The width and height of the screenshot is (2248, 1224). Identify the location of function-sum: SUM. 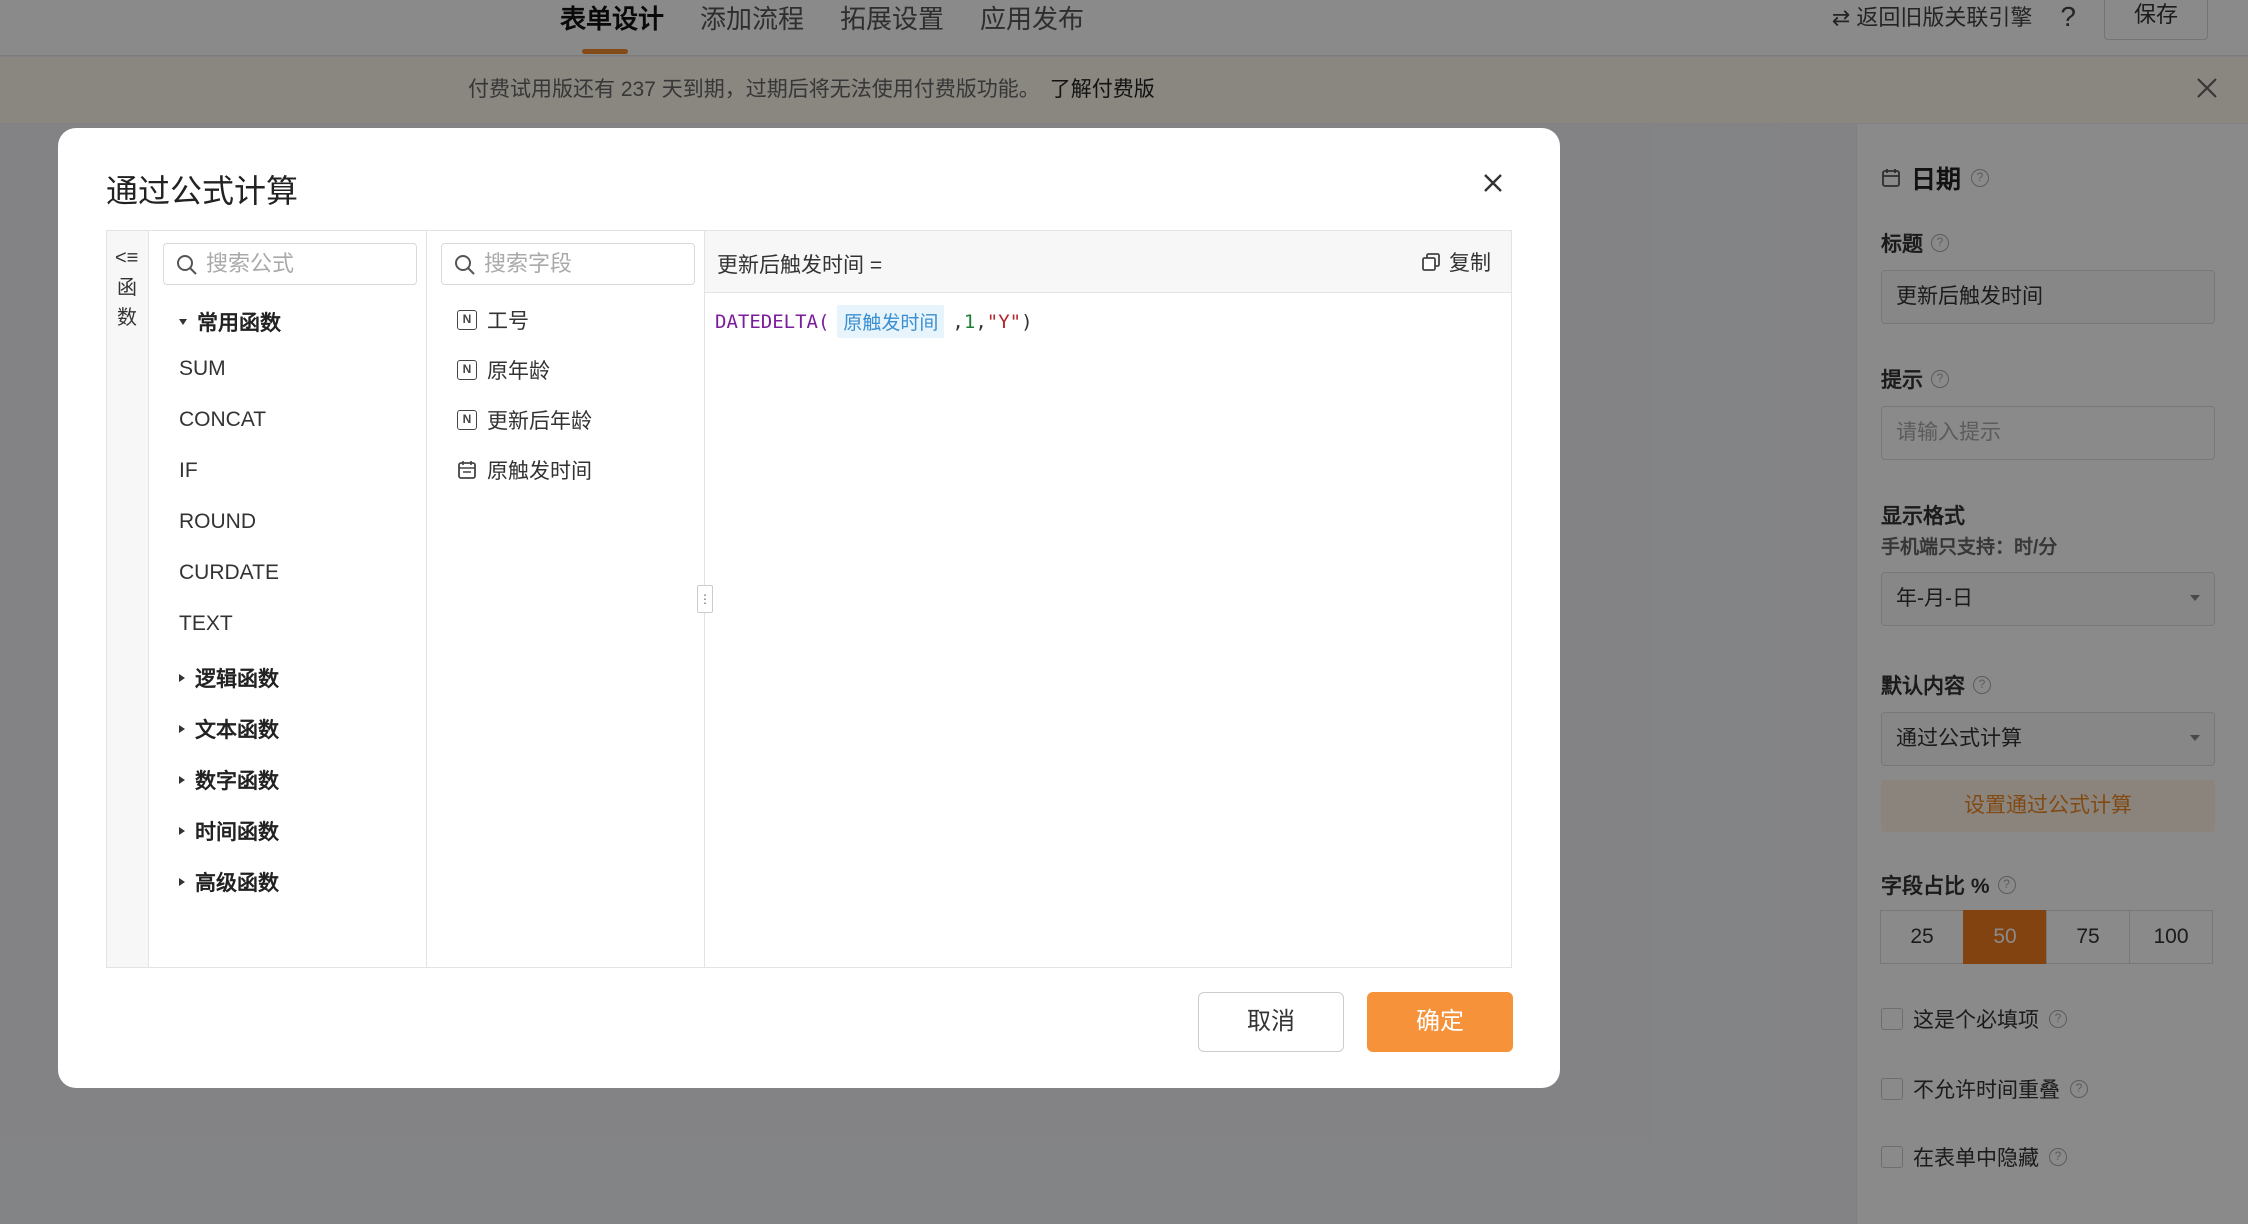
(202, 369).